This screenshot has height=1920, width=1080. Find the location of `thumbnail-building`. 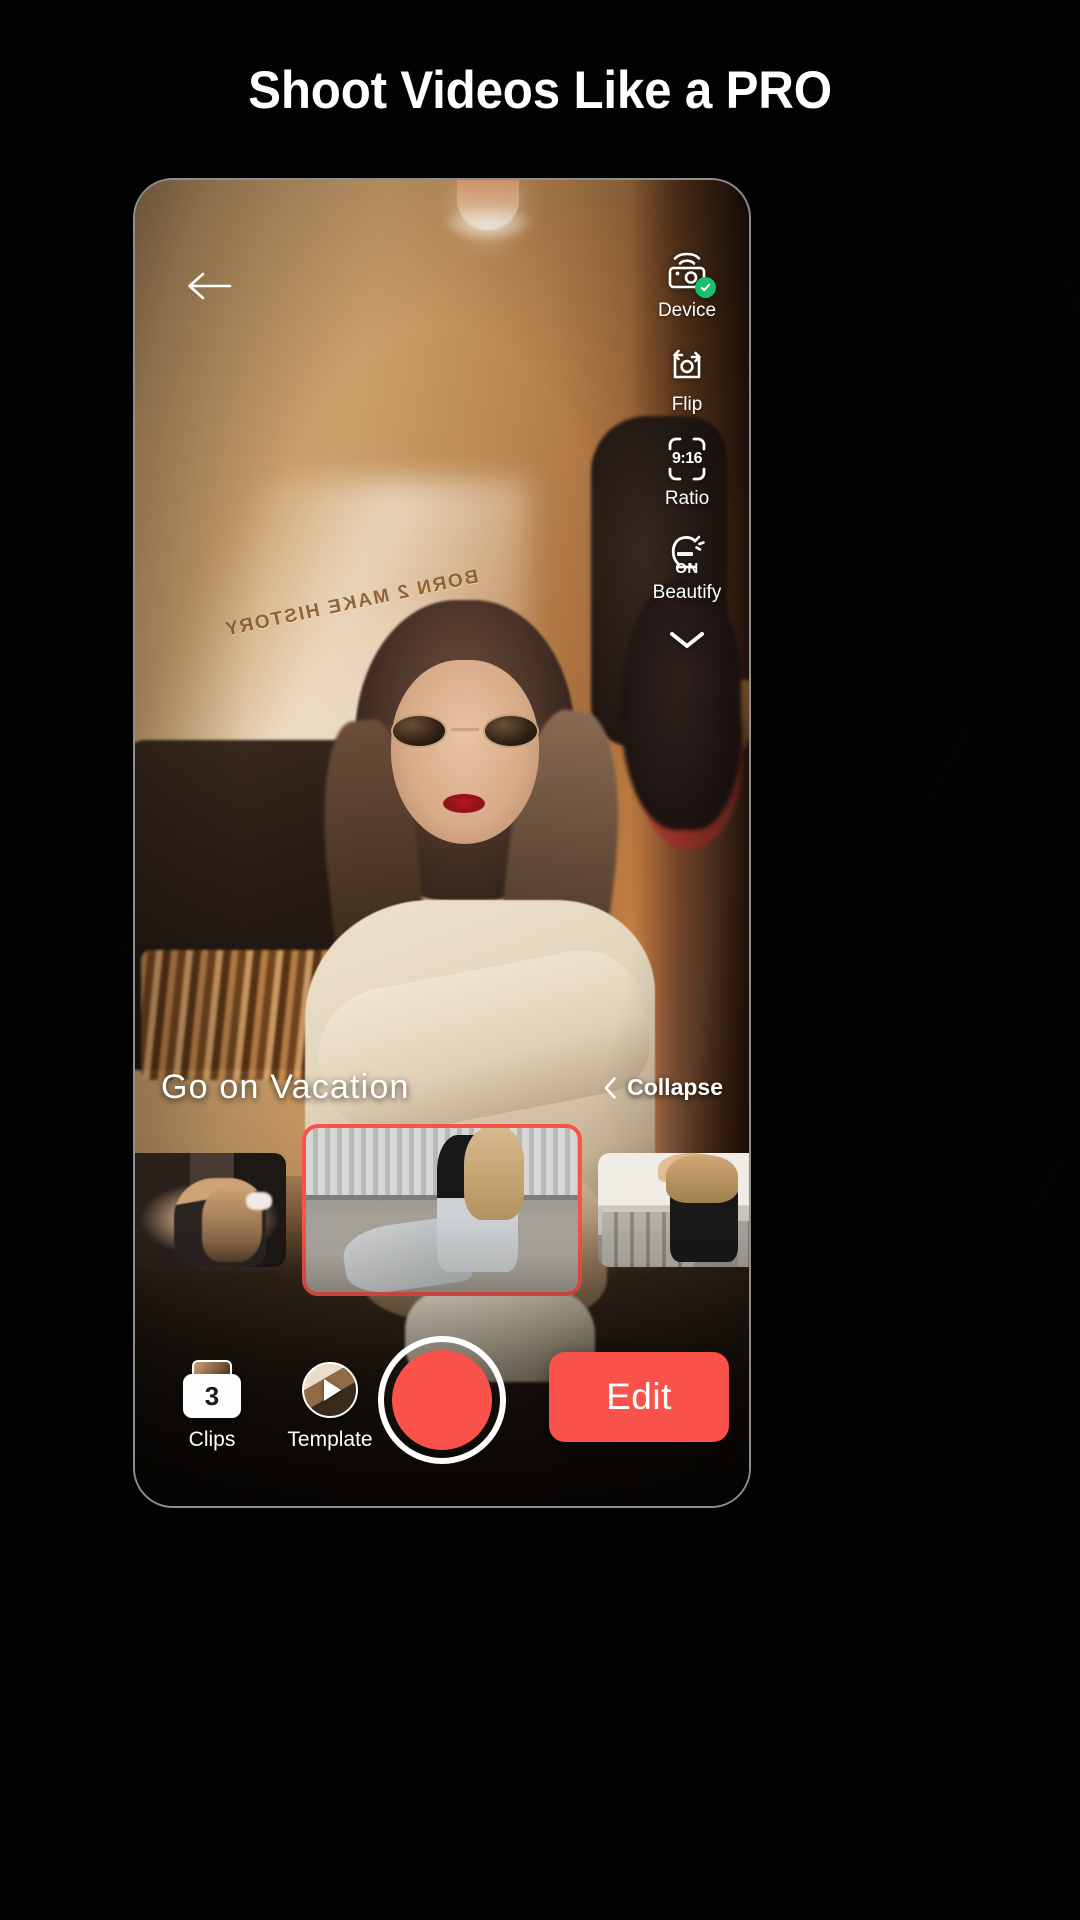

thumbnail-building is located at coordinates (743, 1244).